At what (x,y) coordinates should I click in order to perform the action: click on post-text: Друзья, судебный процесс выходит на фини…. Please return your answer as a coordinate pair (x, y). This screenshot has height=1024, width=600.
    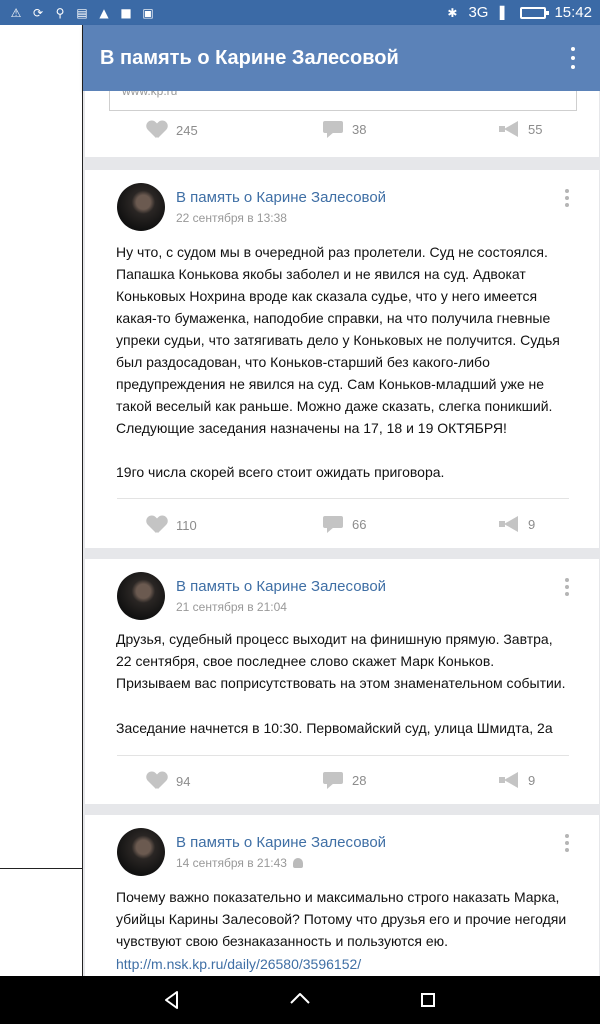
    Looking at the image, I should click on (341, 661).